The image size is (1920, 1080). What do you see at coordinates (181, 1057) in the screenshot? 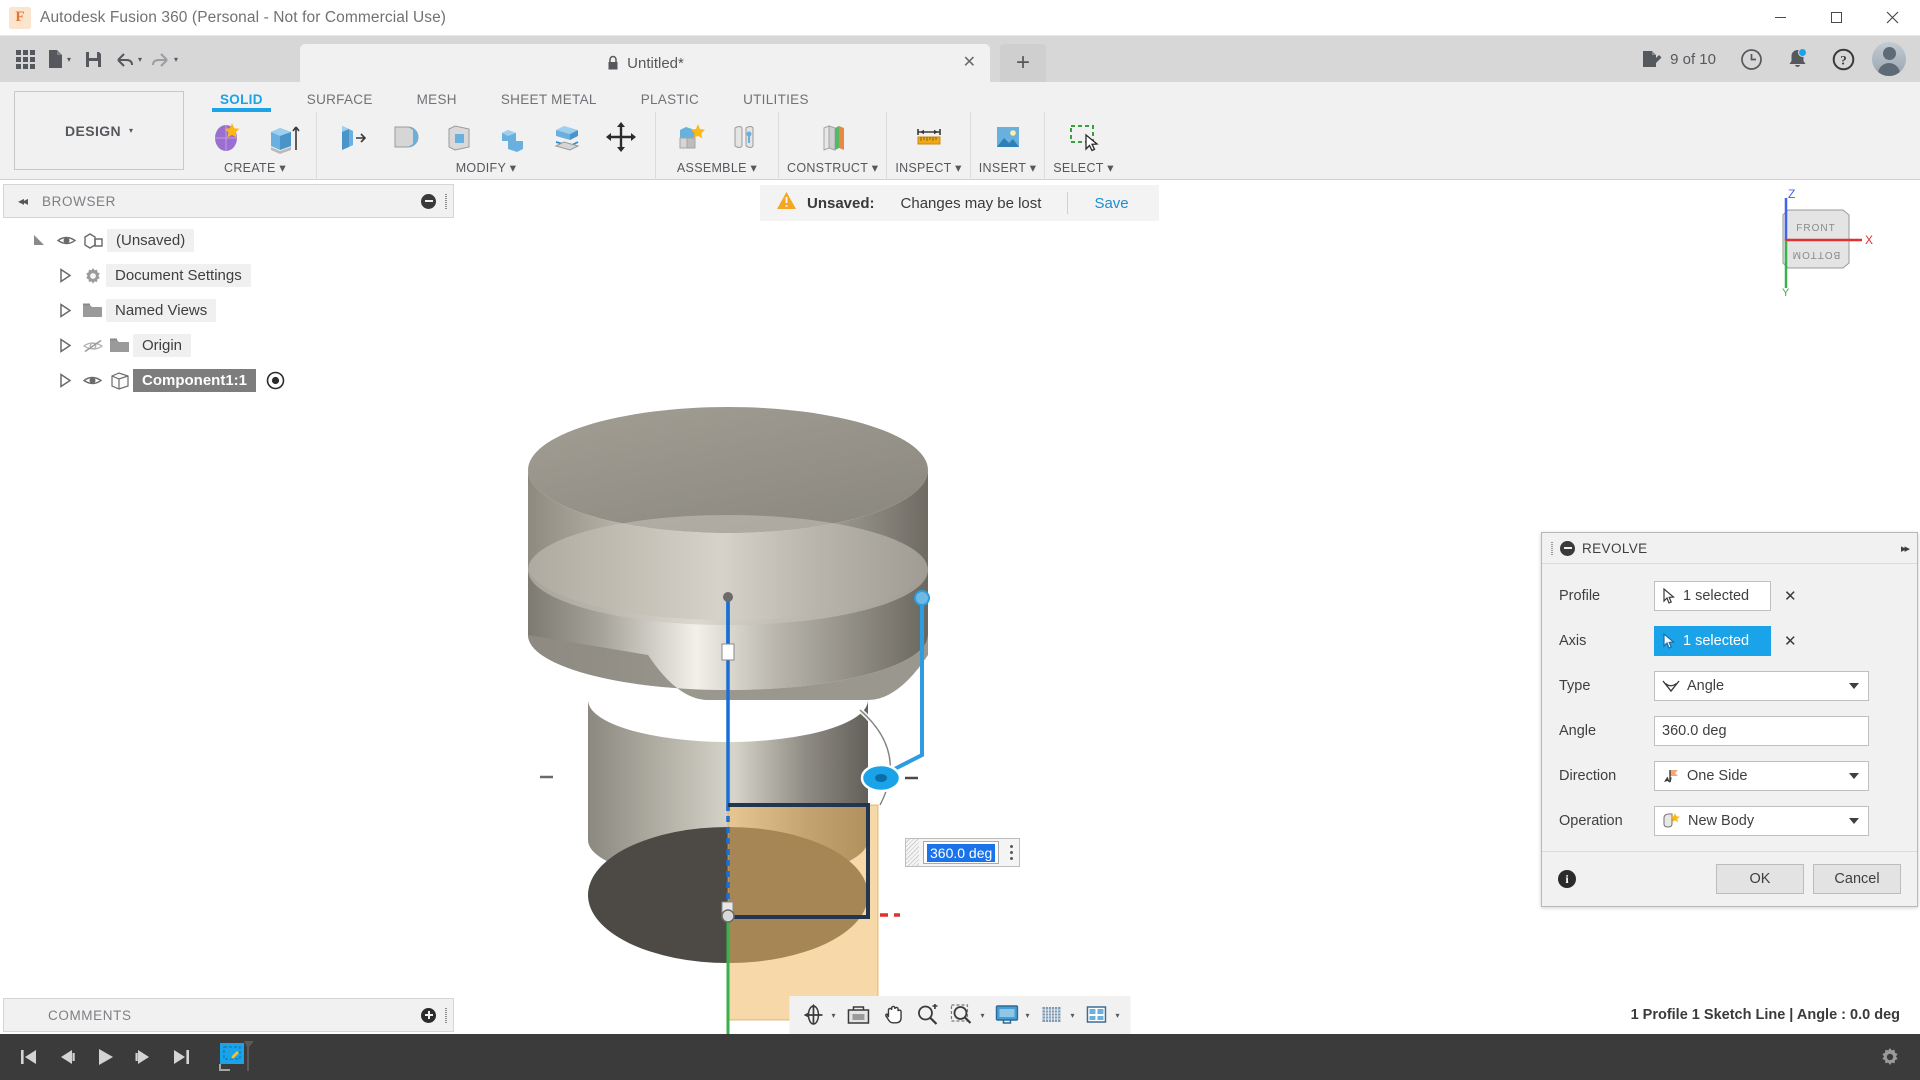
I see `jump-to-end-icon` at bounding box center [181, 1057].